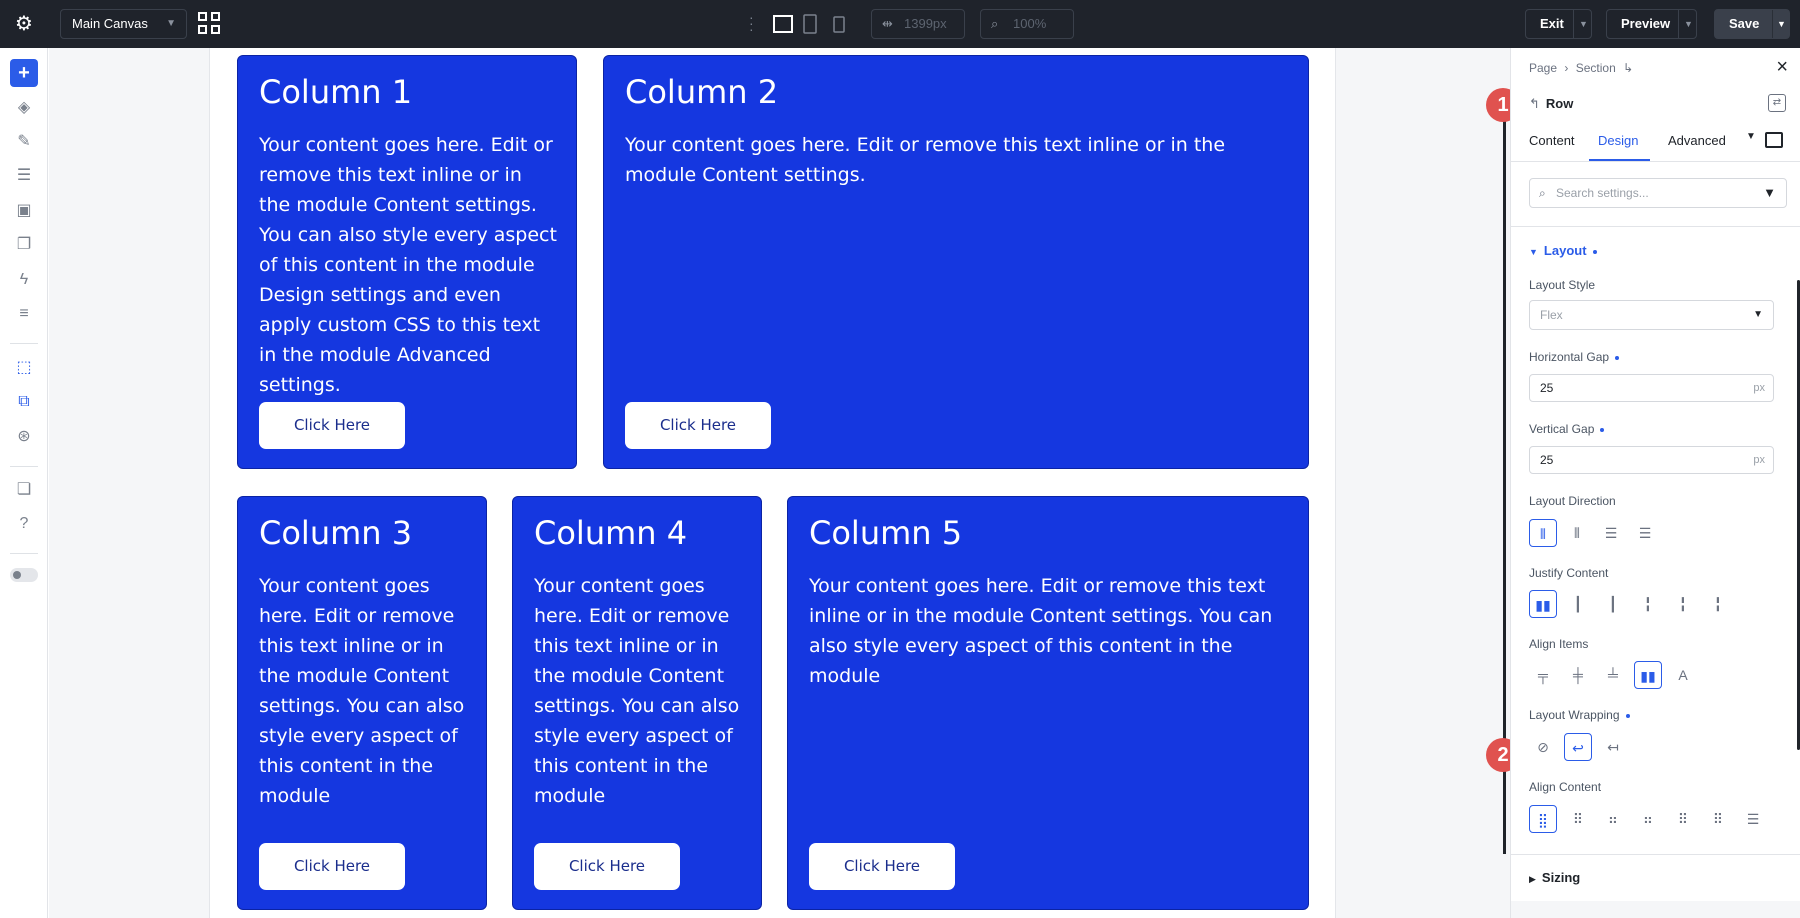  I want to click on history-icon: ⊛, so click(24, 437).